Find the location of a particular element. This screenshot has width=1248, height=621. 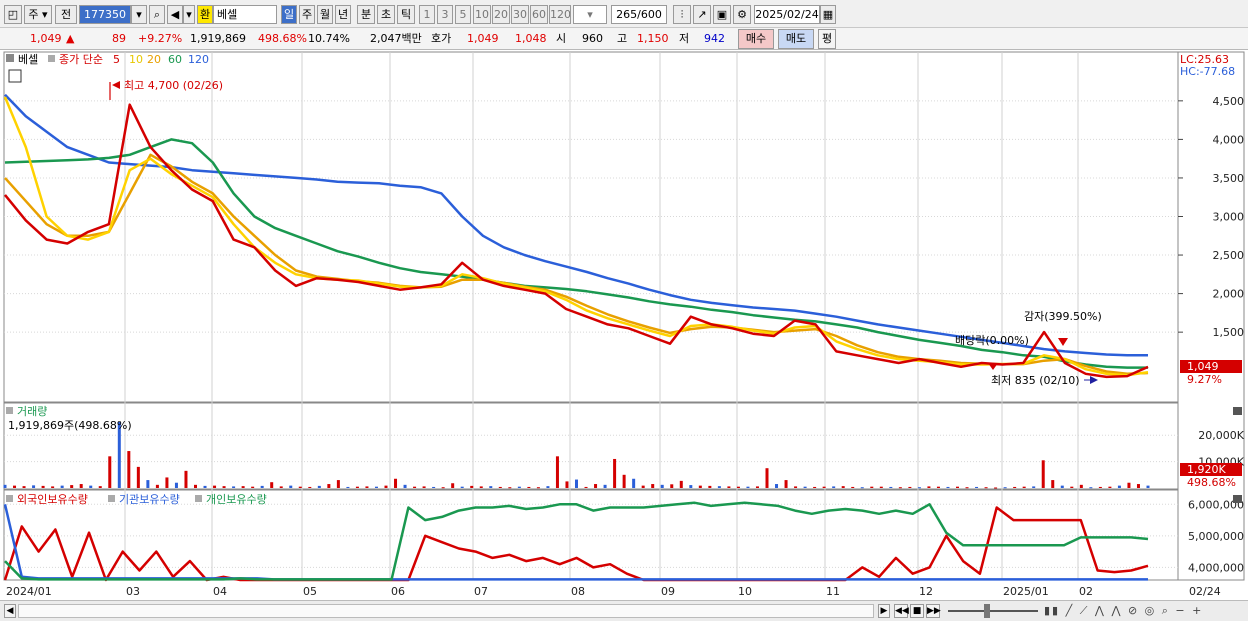

legend-ma-5: 5 is located at coordinates (116, 59).